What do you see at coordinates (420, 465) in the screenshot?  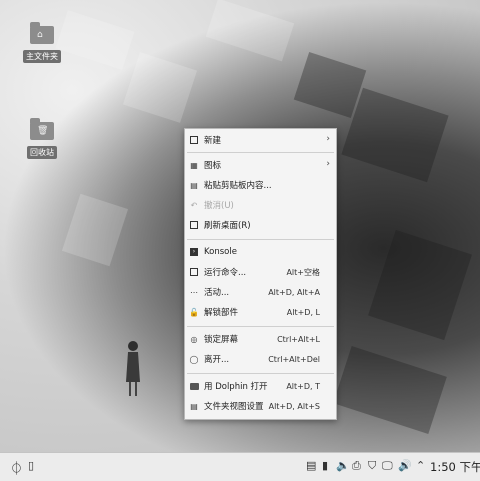 I see `chevron-up-icon: ⌃` at bounding box center [420, 465].